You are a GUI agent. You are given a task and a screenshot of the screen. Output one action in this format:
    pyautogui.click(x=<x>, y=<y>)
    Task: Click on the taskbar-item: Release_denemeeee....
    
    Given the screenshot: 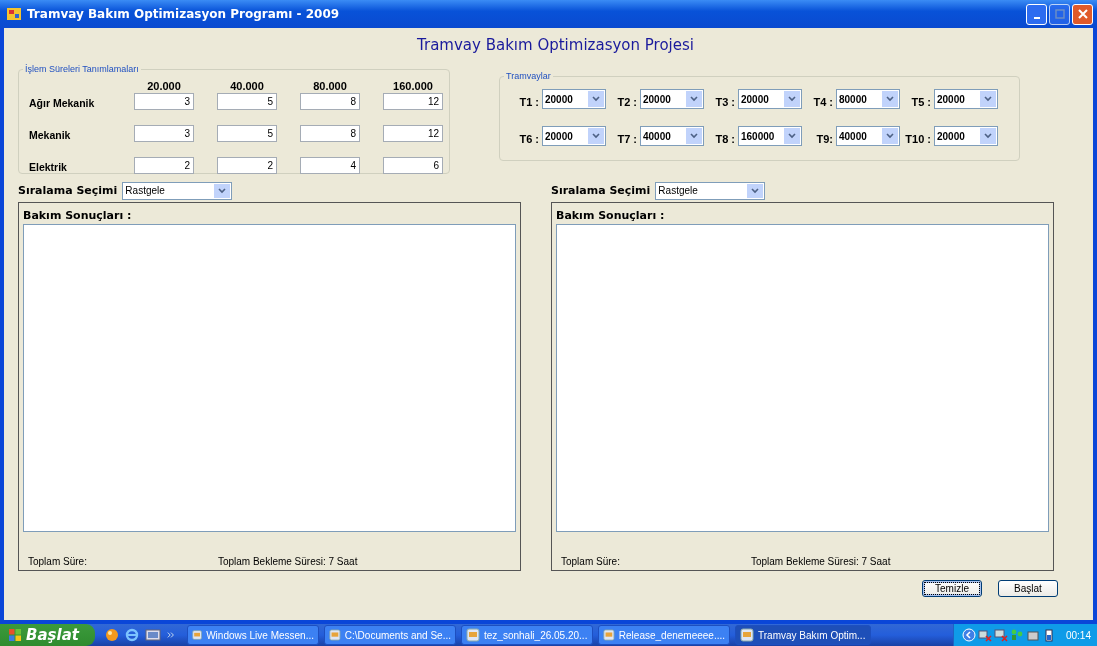 What is the action you would take?
    pyautogui.click(x=664, y=635)
    